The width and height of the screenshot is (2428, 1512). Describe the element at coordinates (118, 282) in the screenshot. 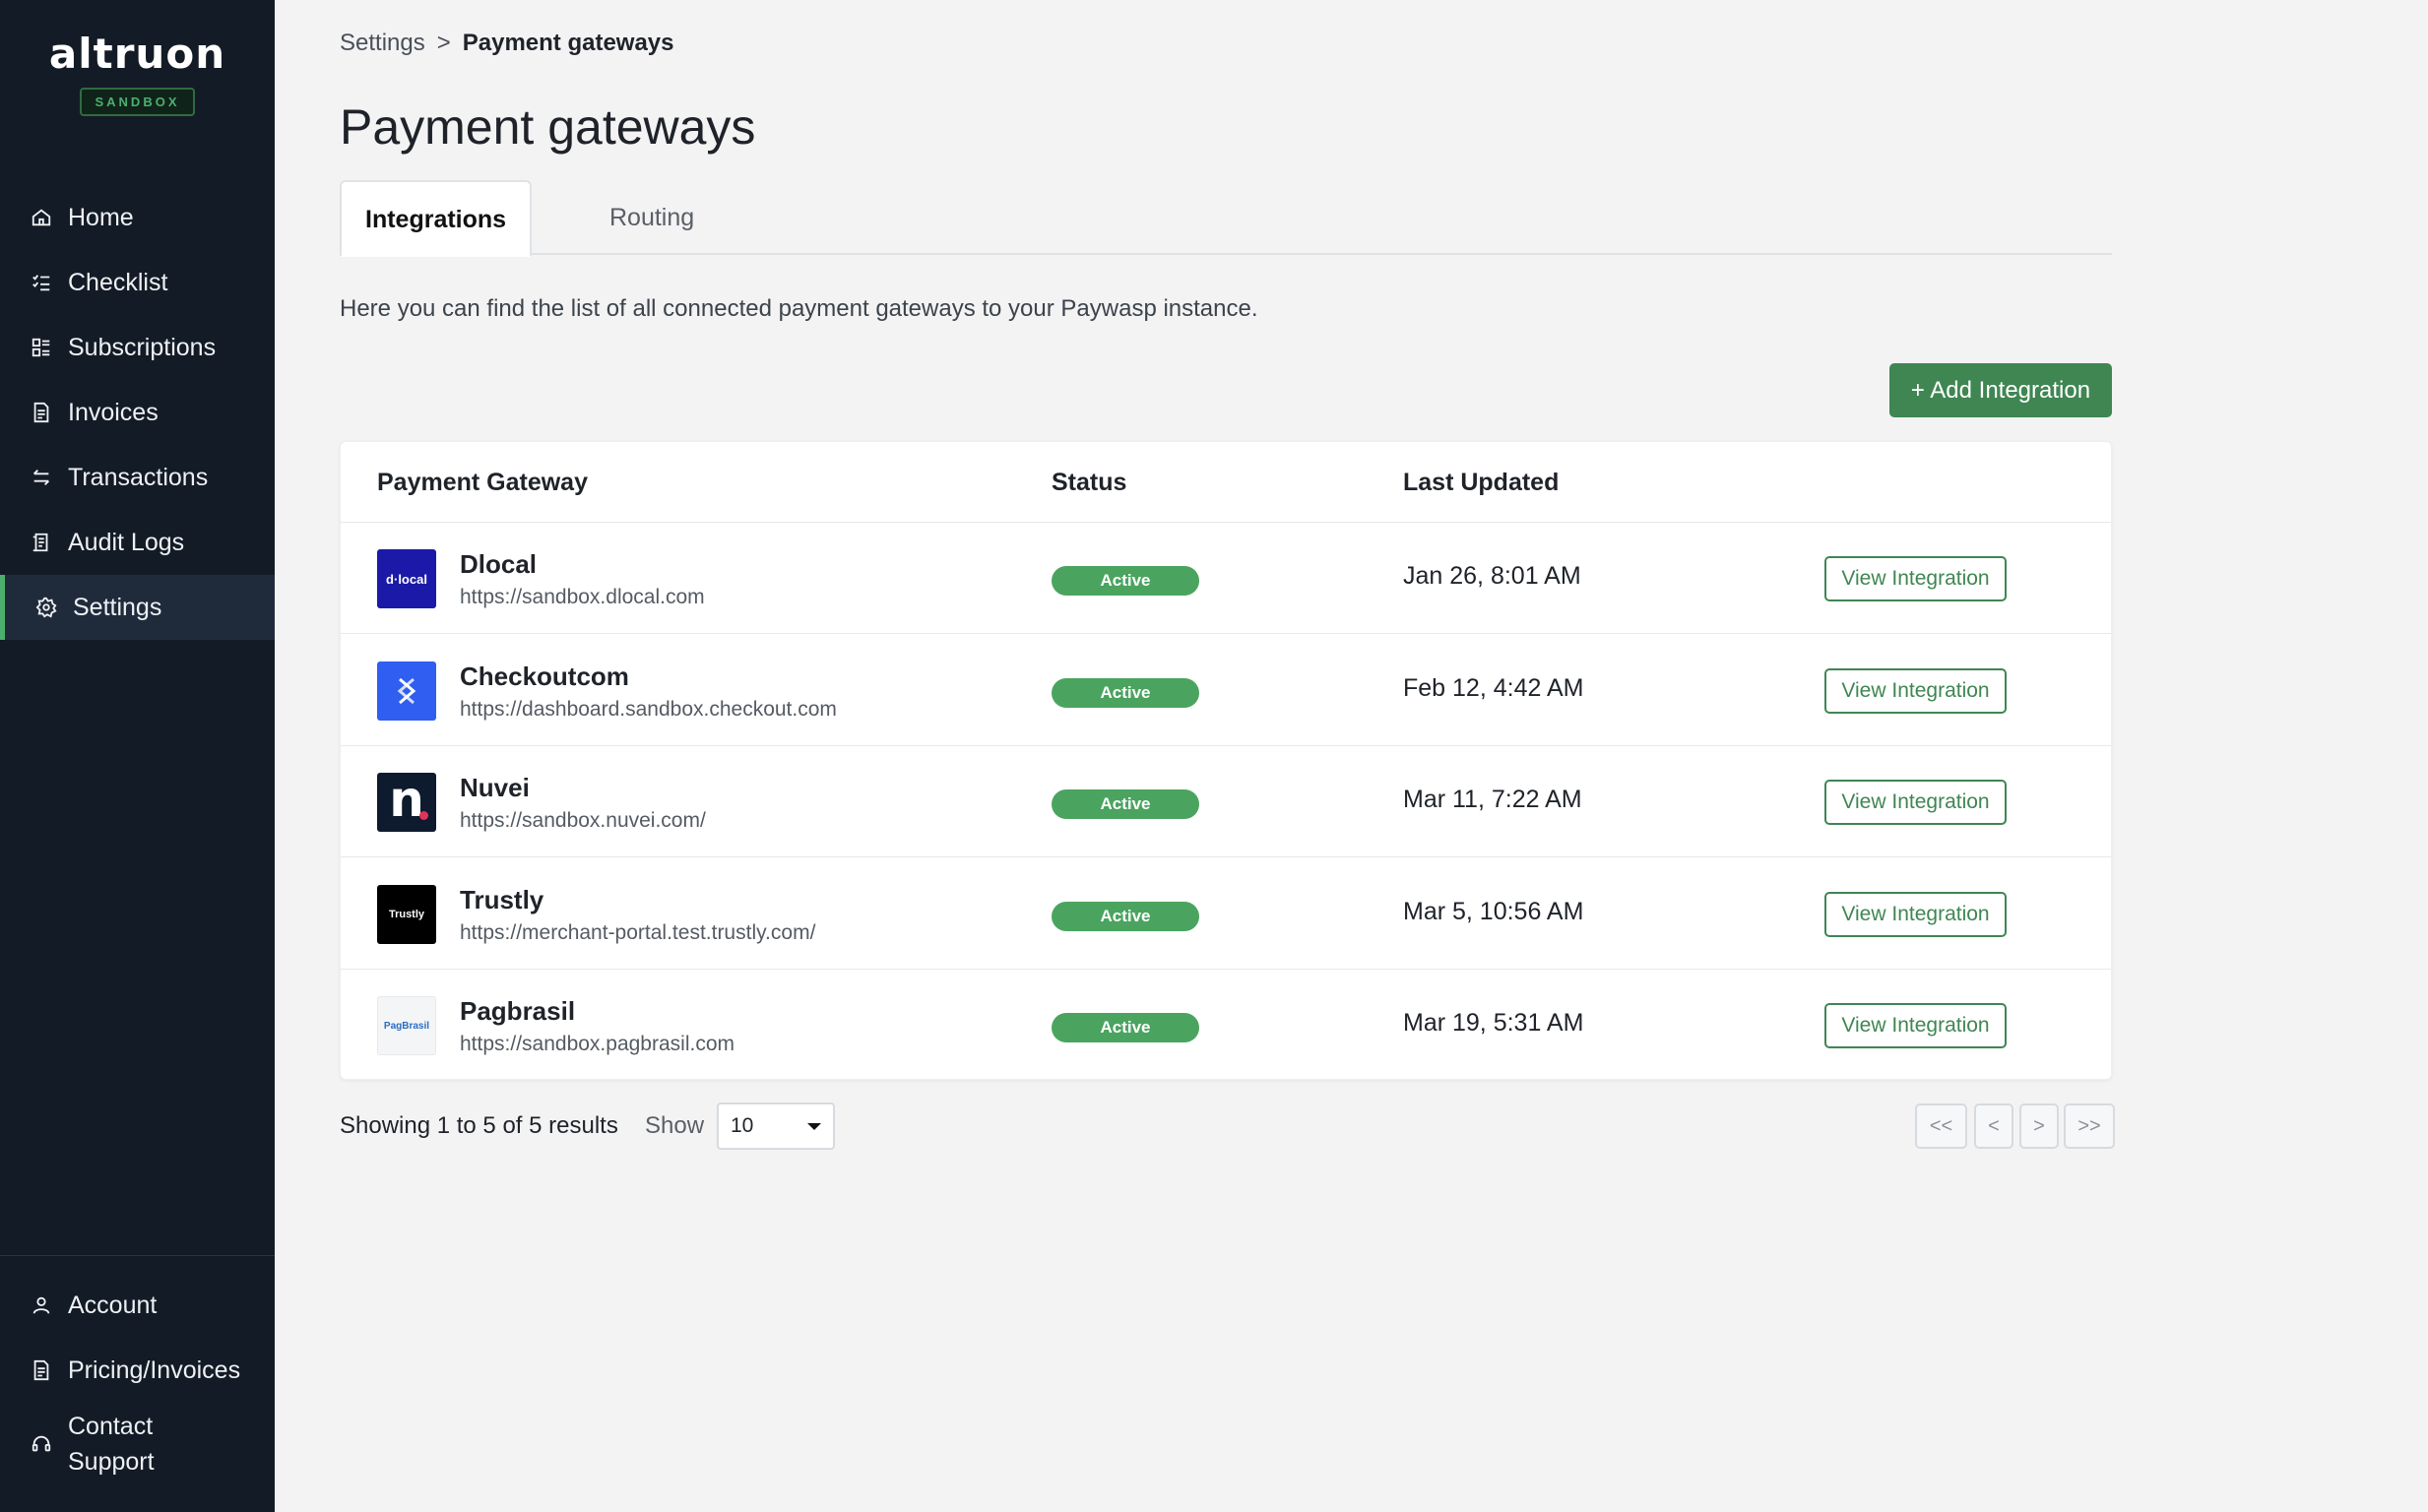

I see `sidebar-item-label: Checklist` at that location.